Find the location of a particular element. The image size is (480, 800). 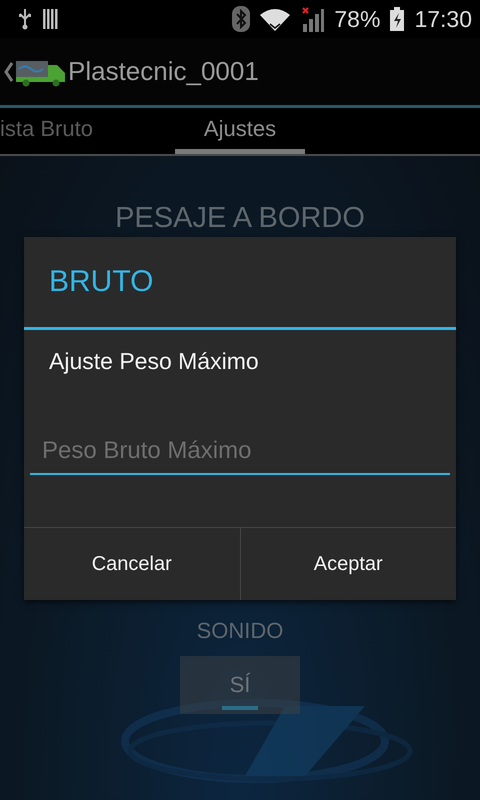

signal-icon is located at coordinates (312, 19).